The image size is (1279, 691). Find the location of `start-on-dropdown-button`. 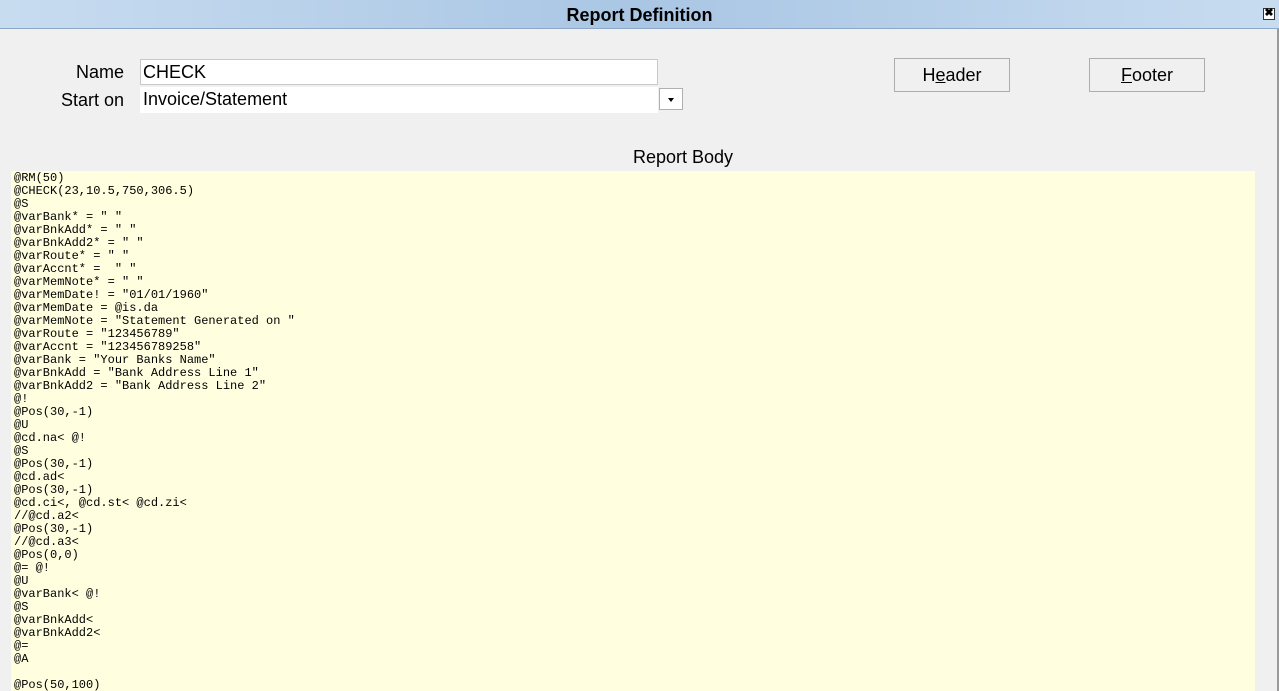

start-on-dropdown-button is located at coordinates (671, 99).